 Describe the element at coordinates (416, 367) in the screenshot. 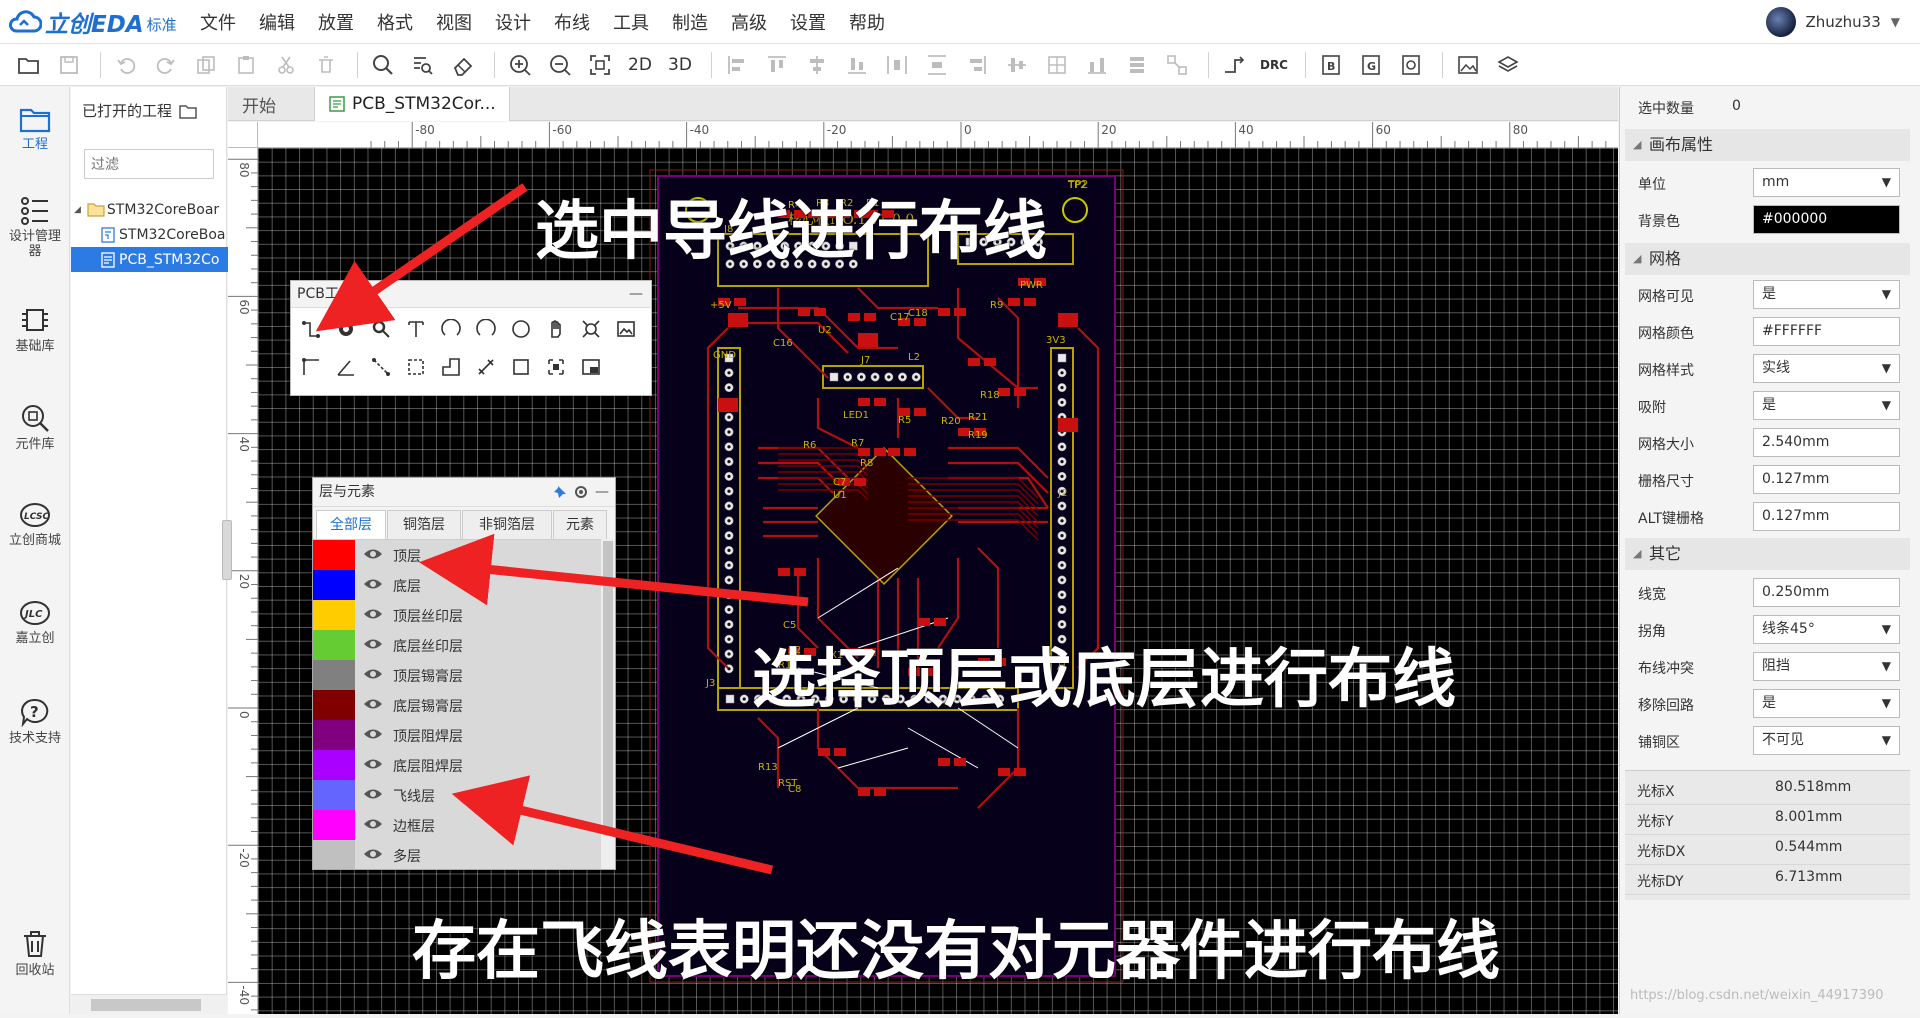

I see `dashed-rect-tool-icon` at that location.